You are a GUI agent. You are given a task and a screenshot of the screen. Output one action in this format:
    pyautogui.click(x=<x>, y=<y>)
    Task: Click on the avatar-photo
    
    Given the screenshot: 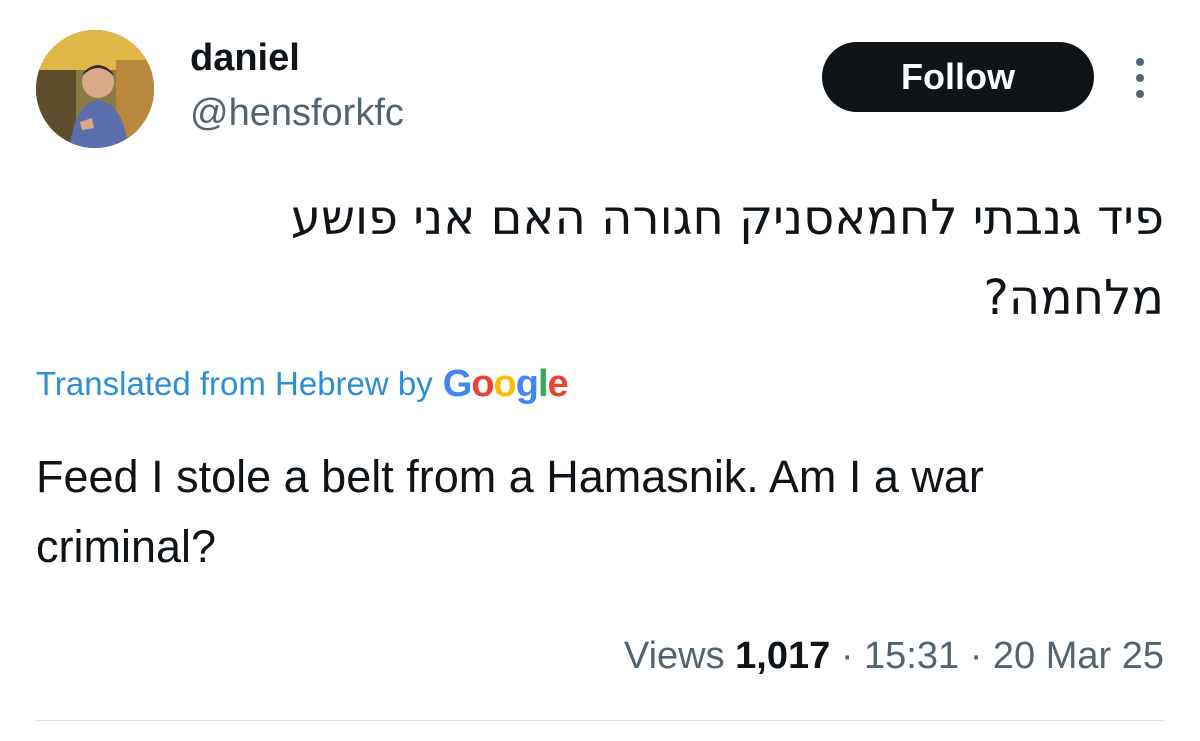 What is the action you would take?
    pyautogui.click(x=95, y=89)
    